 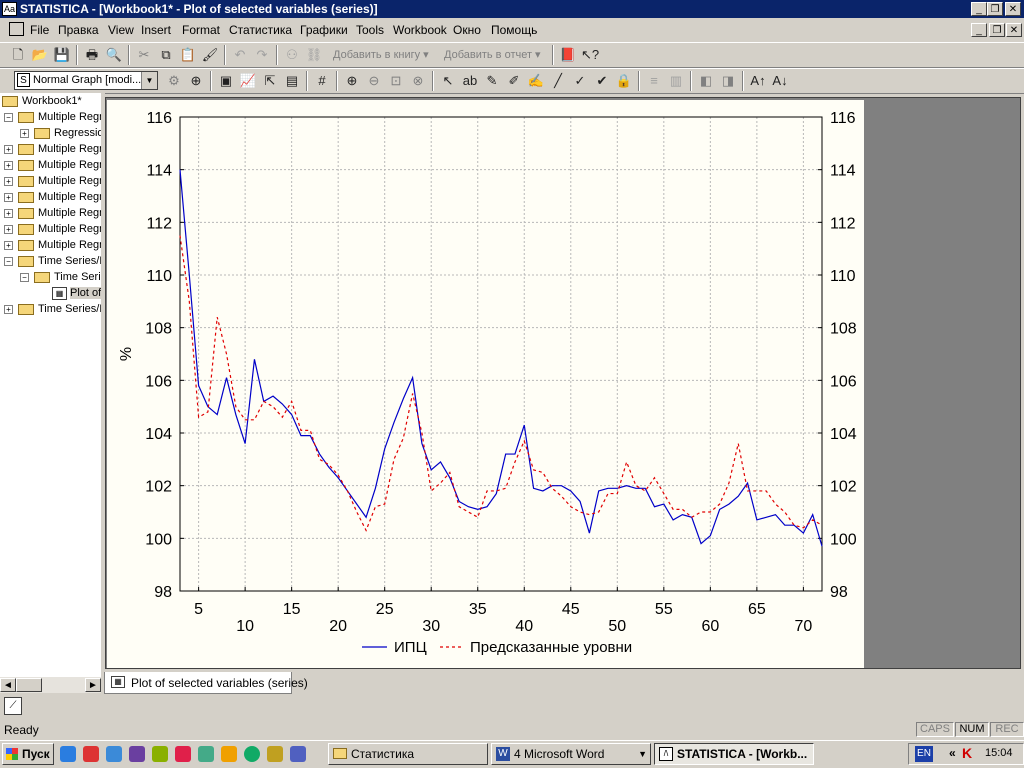 What do you see at coordinates (260, 30) in the screenshot?
I see `menu-statistics: Статистика` at bounding box center [260, 30].